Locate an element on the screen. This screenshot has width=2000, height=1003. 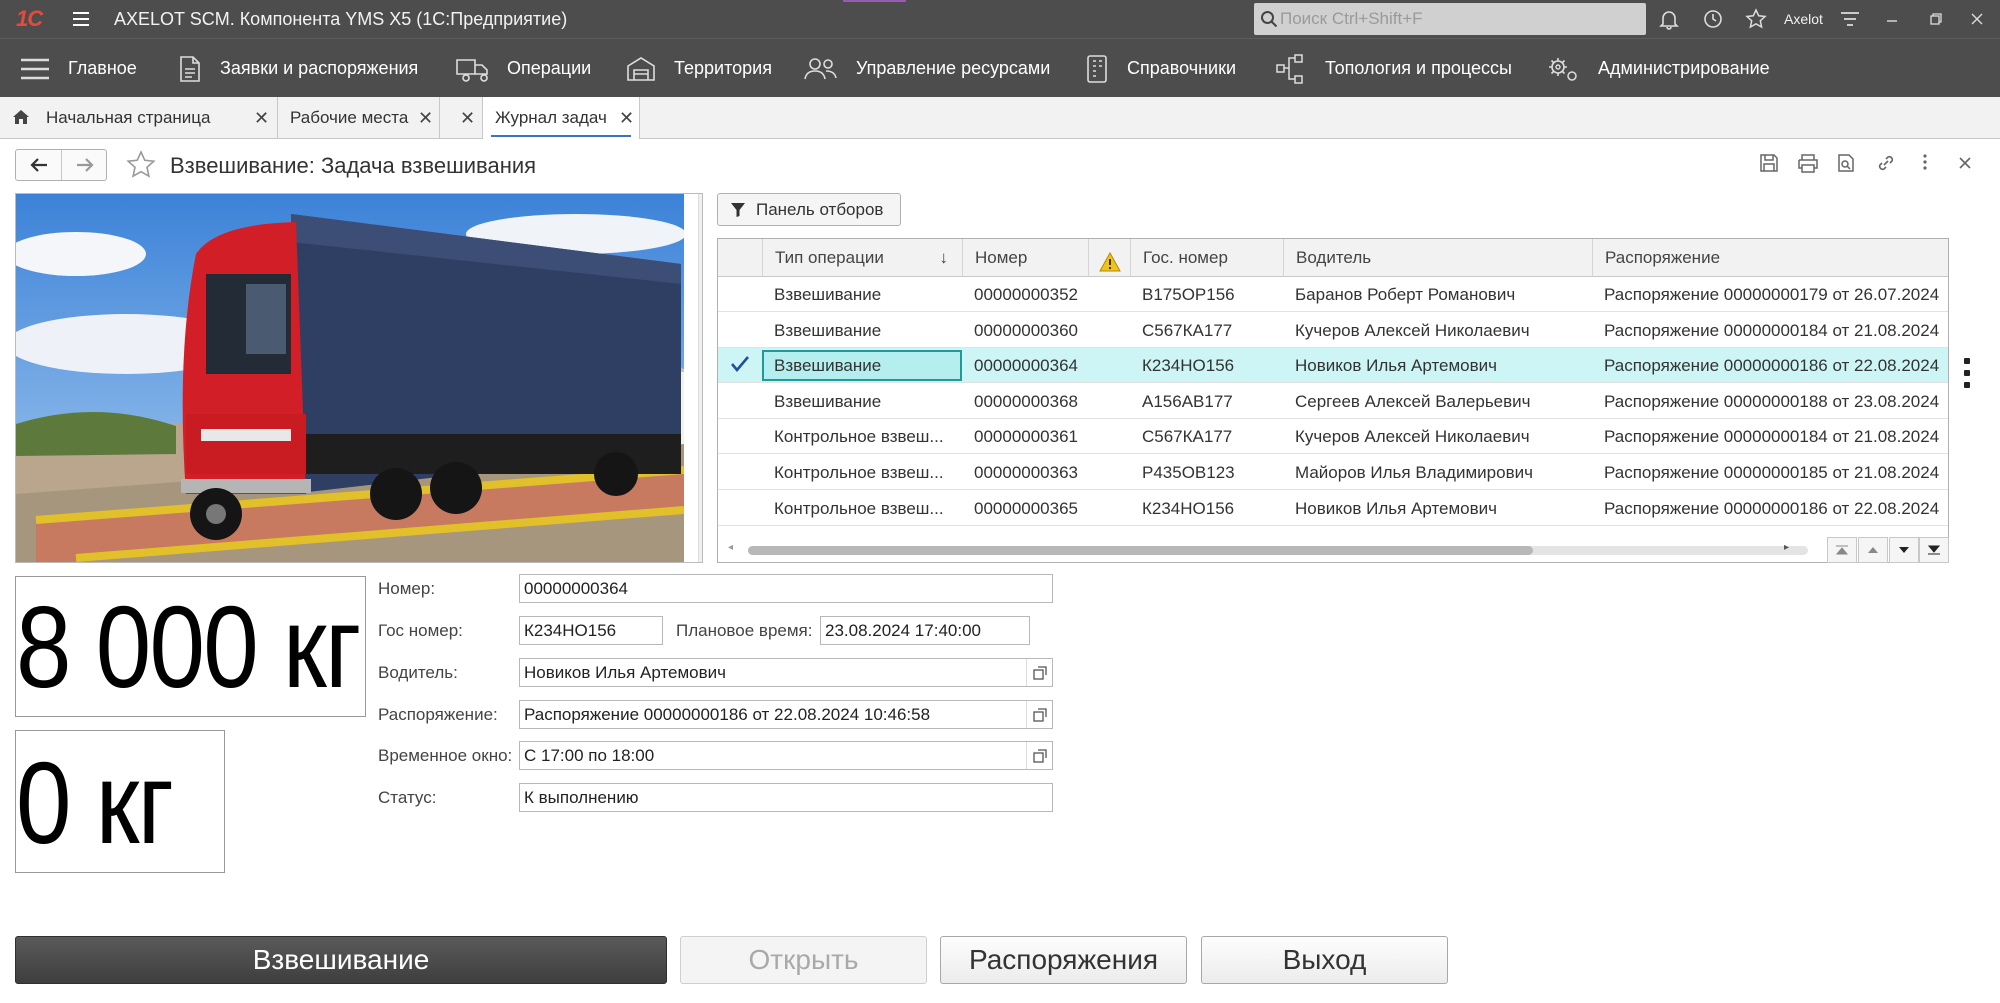
open-driver-icon is located at coordinates (1039, 672).